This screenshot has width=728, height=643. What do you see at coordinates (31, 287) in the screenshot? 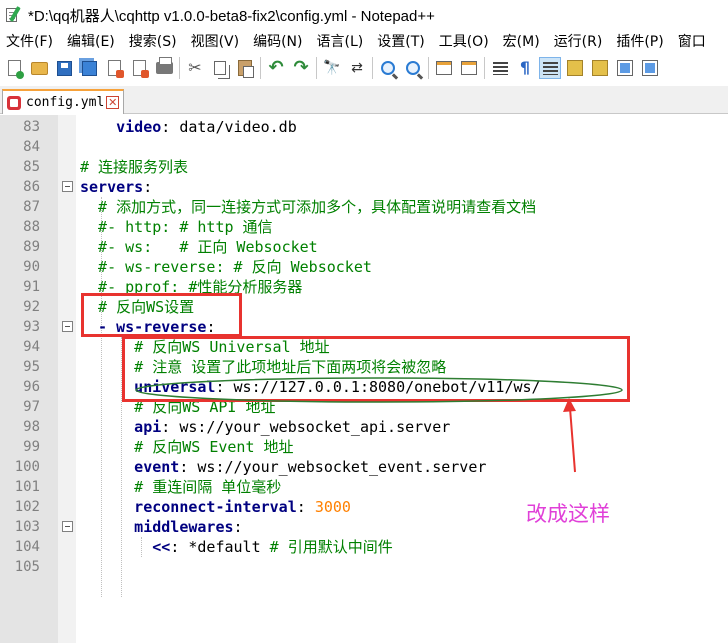
I see `line-number: 91` at bounding box center [31, 287].